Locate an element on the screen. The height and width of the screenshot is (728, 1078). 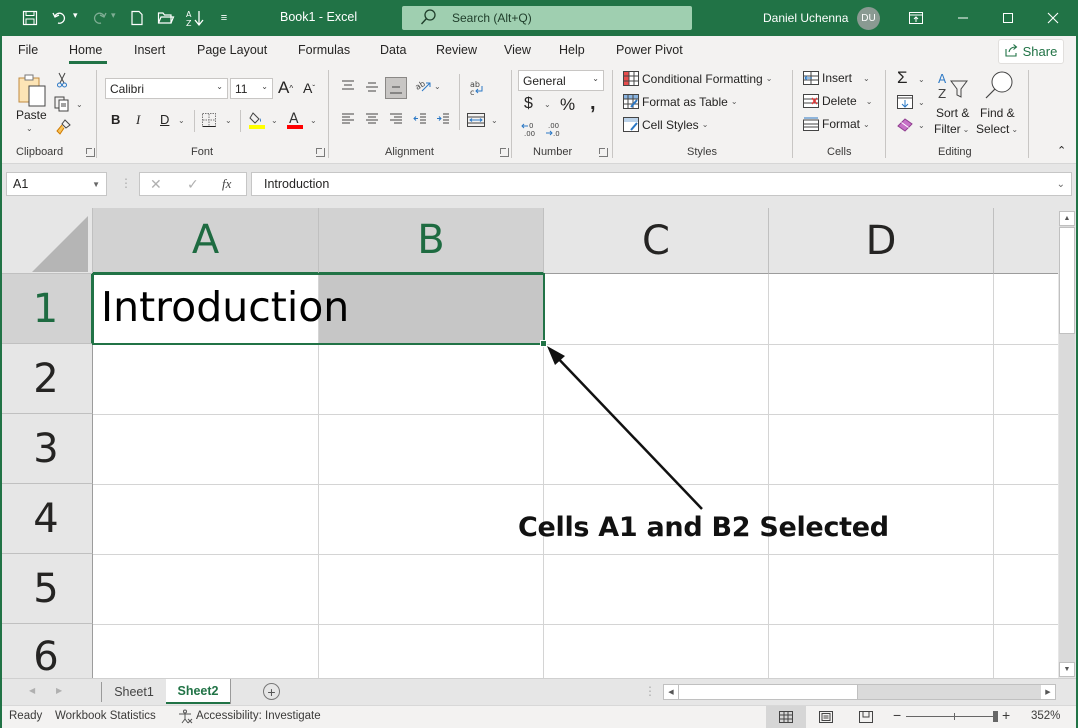
fill-color-icon is located at coordinates (257, 120).